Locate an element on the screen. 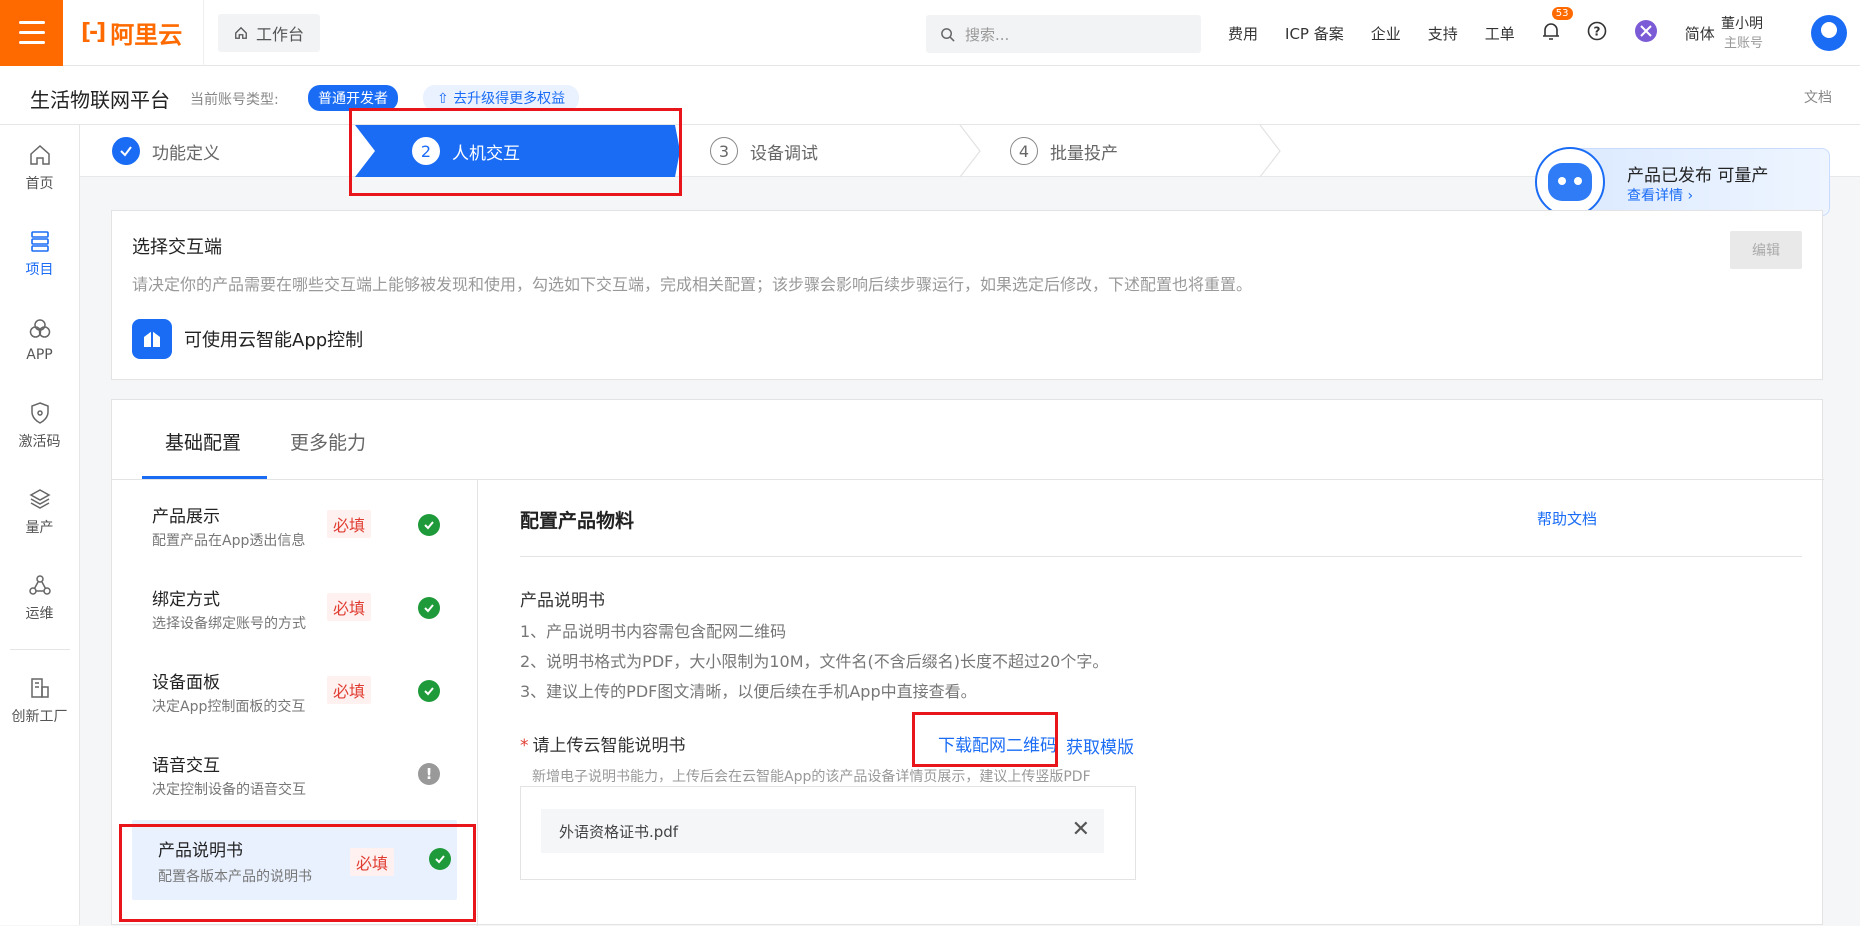 The height and width of the screenshot is (926, 1860). upgrade-button: ⇧ 去升级得更多权益 is located at coordinates (501, 98).